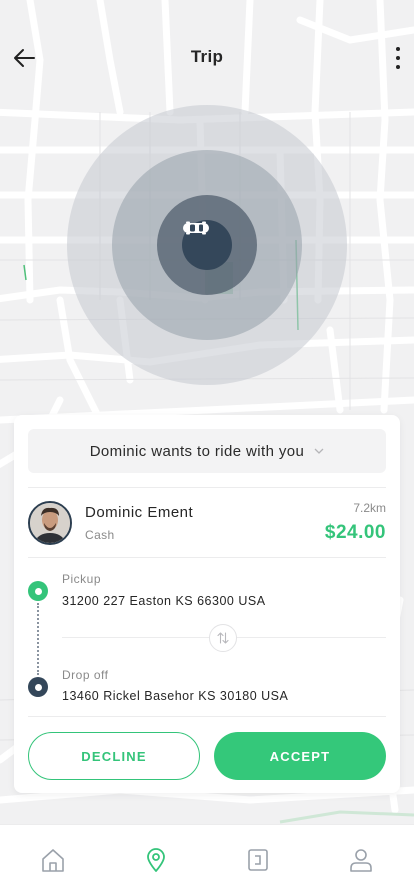 This screenshot has width=414, height=896. I want to click on home-icon, so click(53, 860).